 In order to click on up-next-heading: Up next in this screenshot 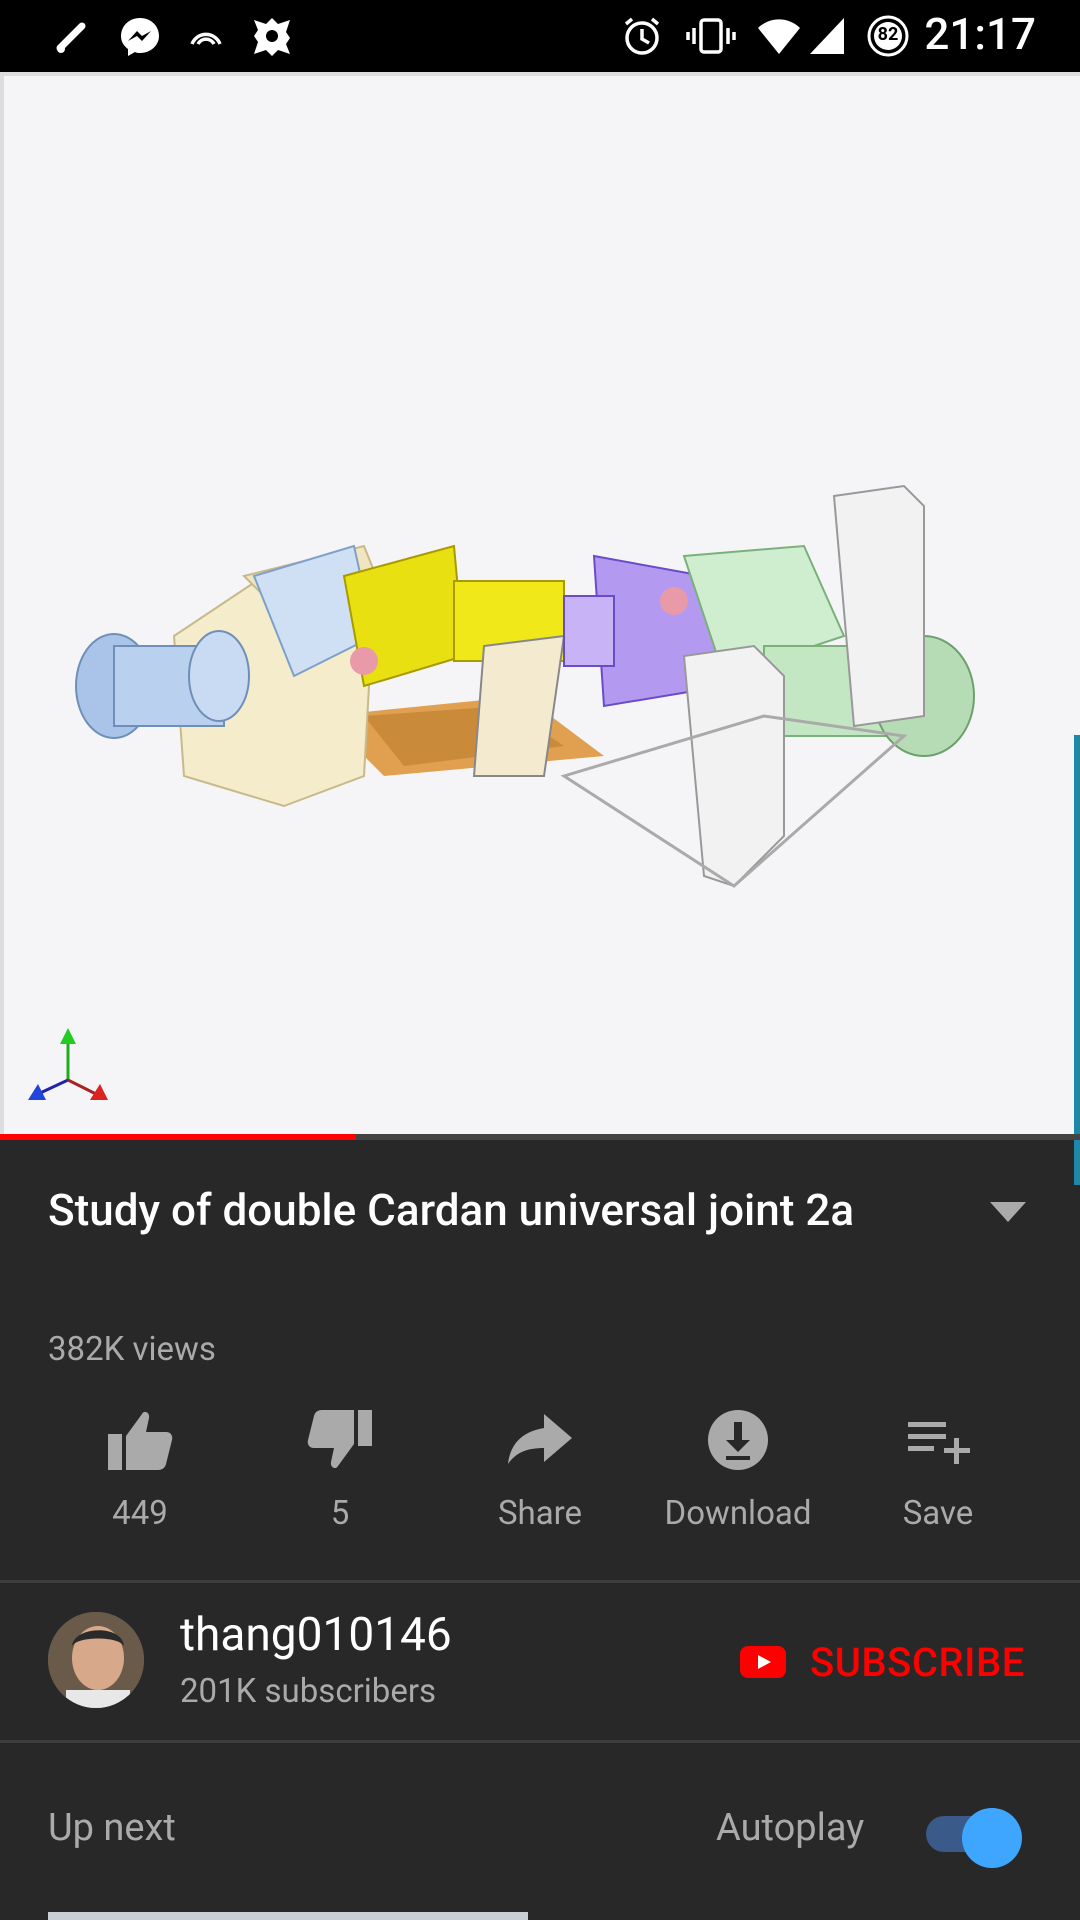, I will do `click(112, 1828)`.